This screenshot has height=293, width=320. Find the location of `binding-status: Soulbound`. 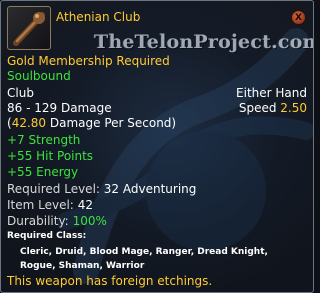

binding-status: Soulbound is located at coordinates (39, 76).